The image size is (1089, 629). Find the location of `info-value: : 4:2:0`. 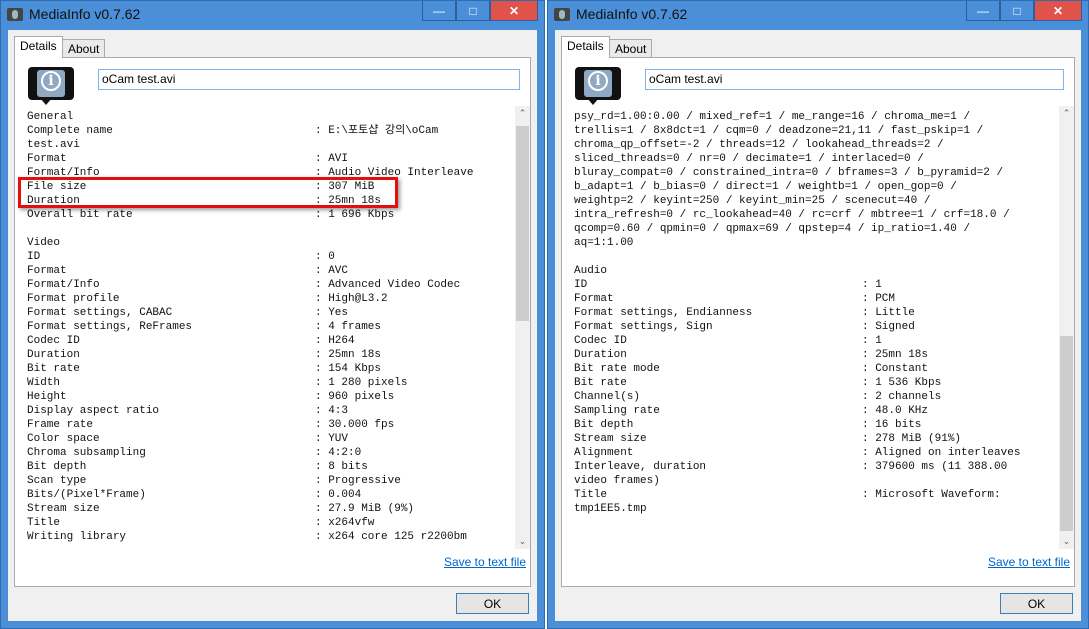

info-value: : 4:2:0 is located at coordinates (338, 453).